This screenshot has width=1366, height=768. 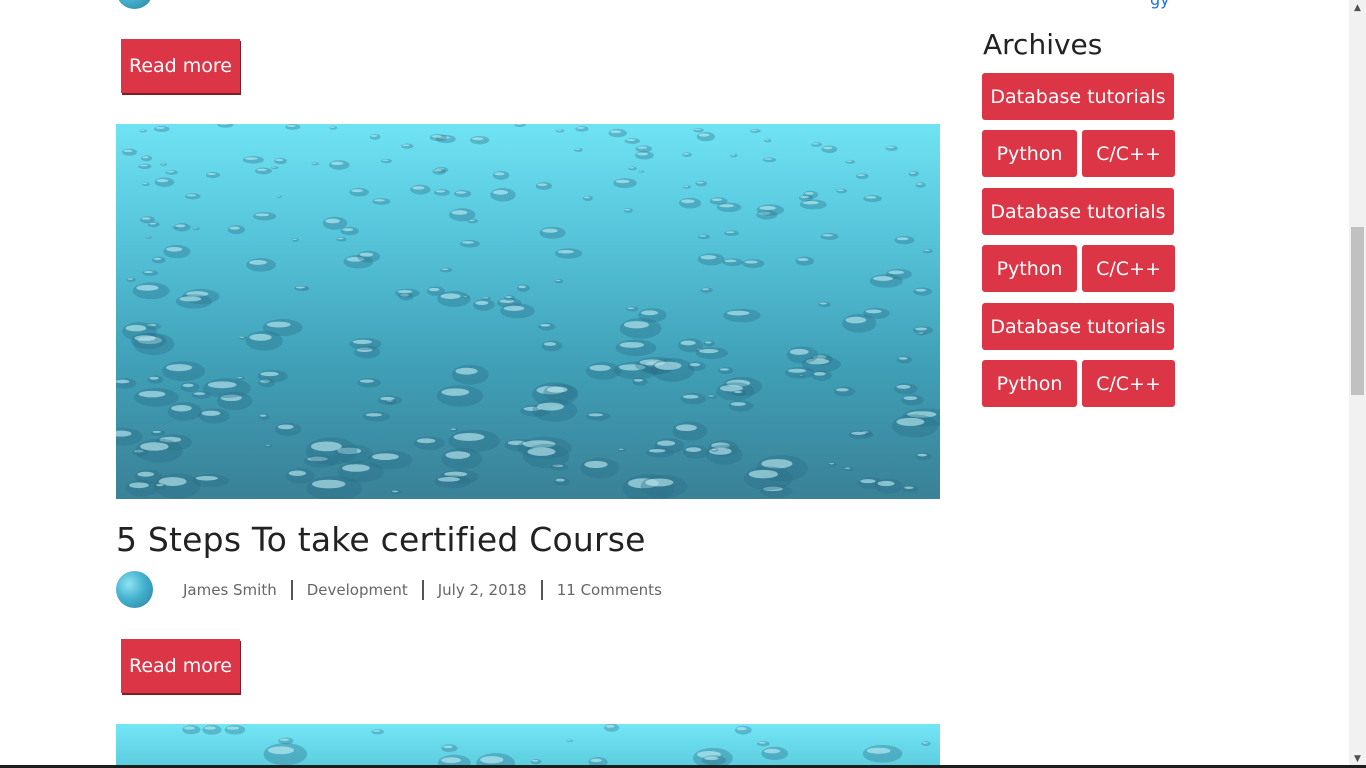 I want to click on scroll-up-arrow-icon: ▲, so click(x=1357, y=8).